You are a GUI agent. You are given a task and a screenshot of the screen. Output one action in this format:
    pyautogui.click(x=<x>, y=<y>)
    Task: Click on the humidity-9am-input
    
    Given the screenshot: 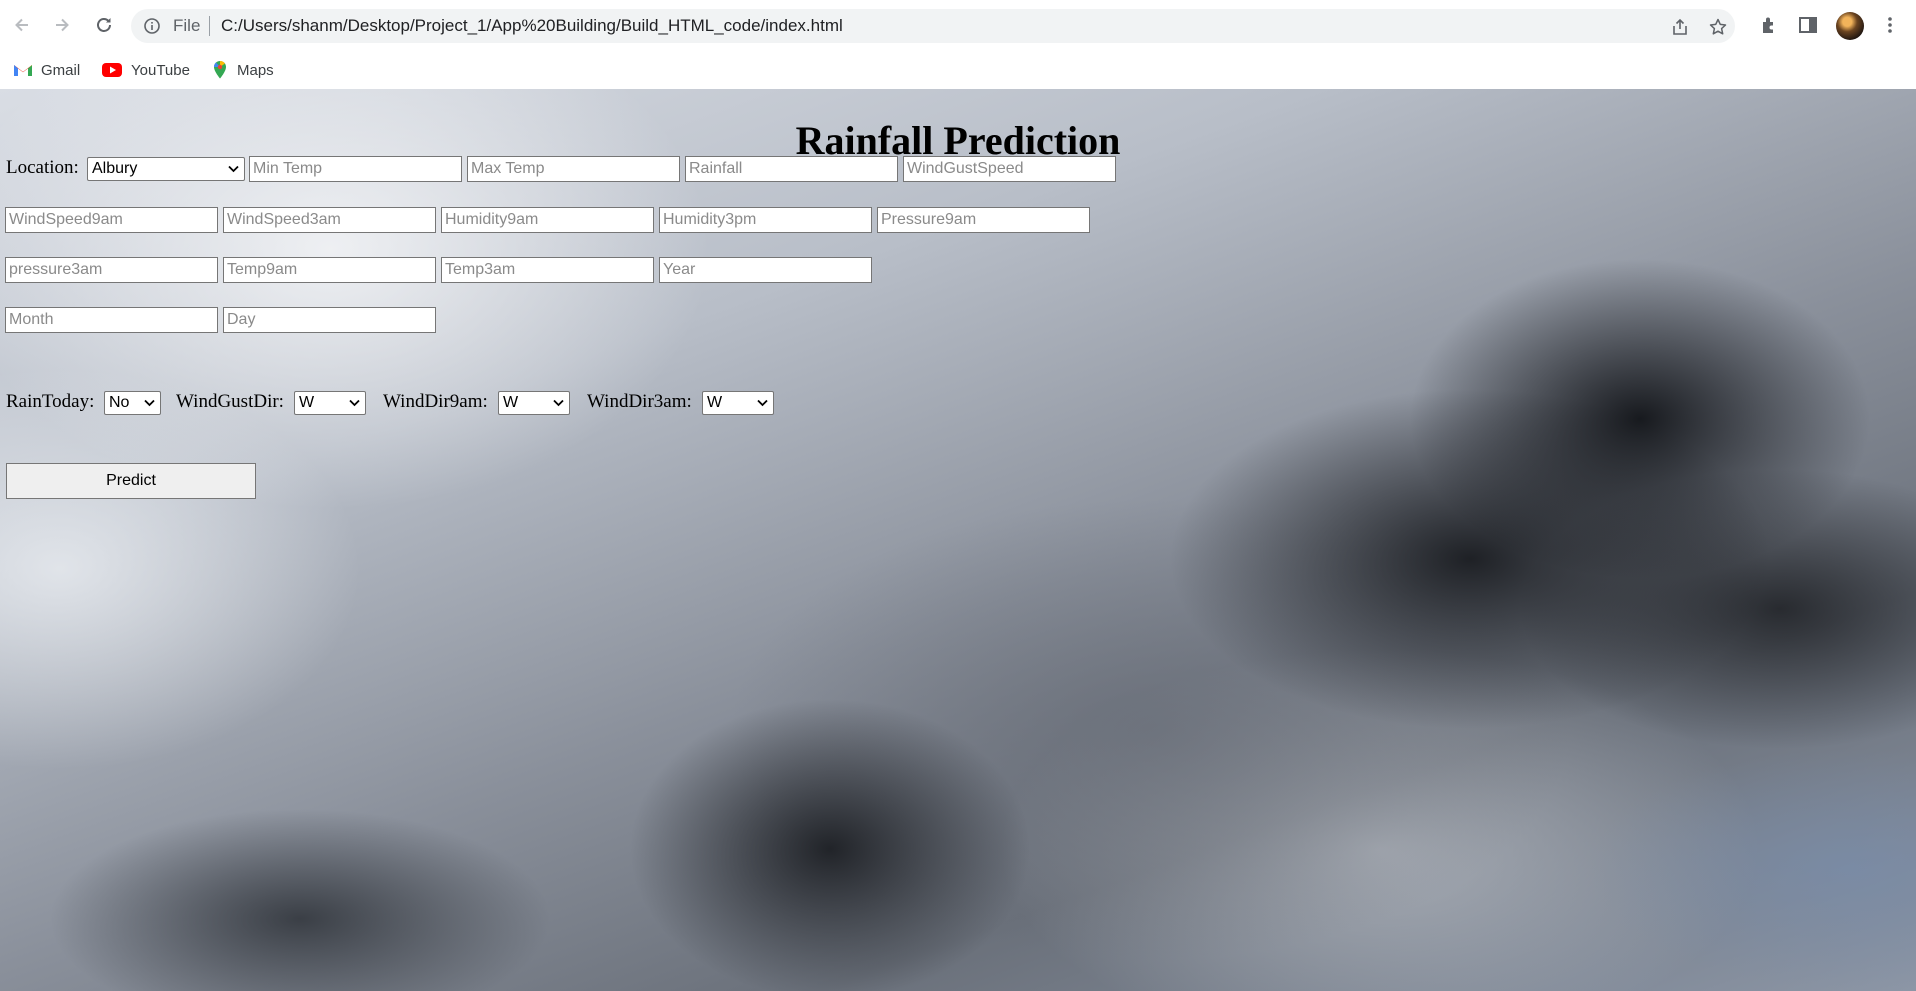 What is the action you would take?
    pyautogui.click(x=547, y=220)
    